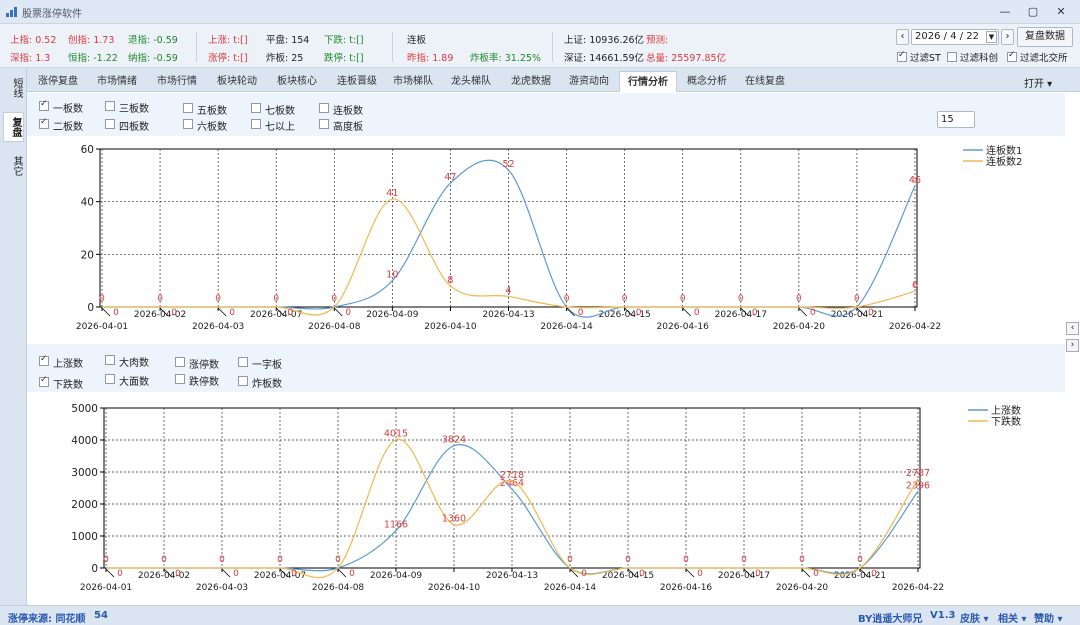 The width and height of the screenshot is (1080, 625). Describe the element at coordinates (324, 124) in the screenshot. I see `opt-gaoduban-checkbox` at that location.